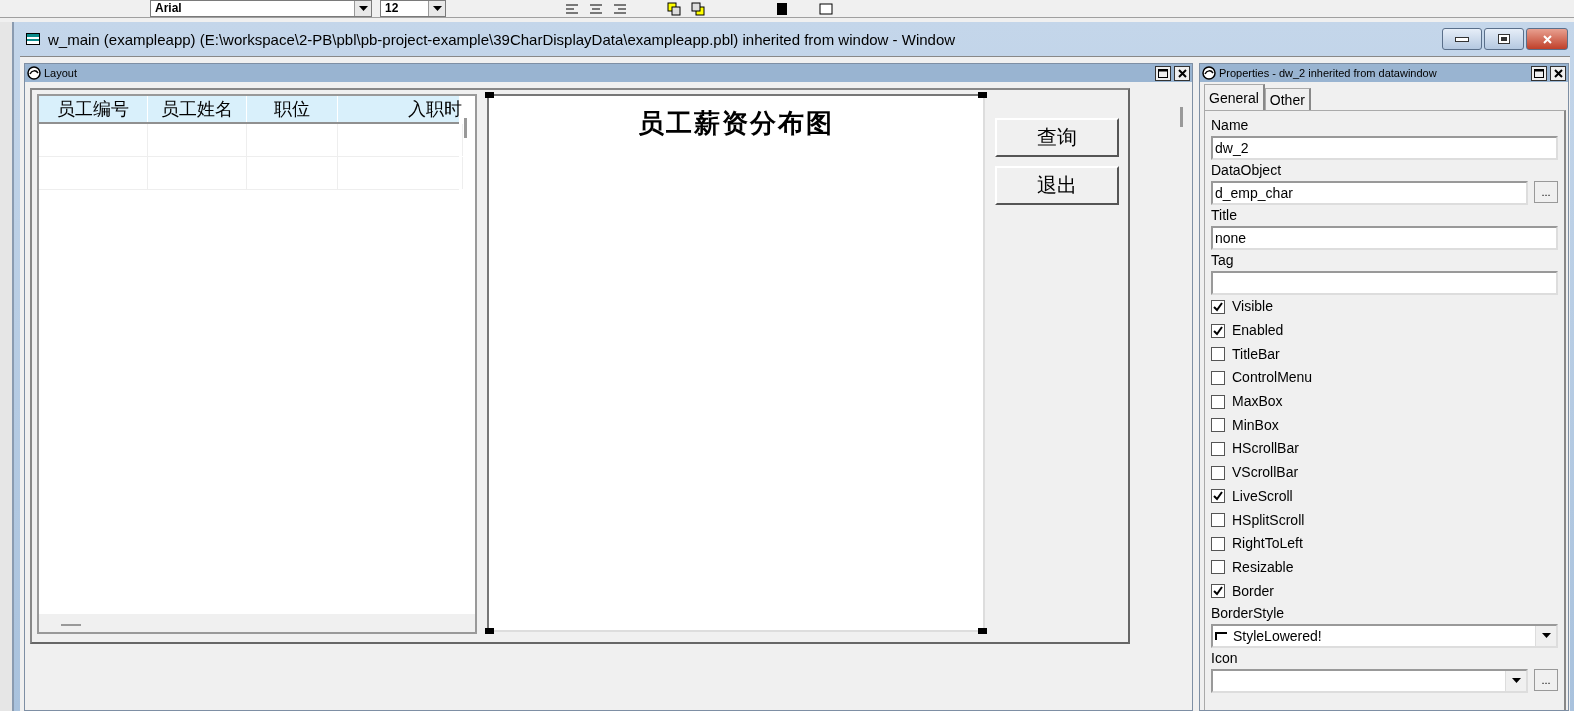  I want to click on field-label: Icon, so click(1225, 658).